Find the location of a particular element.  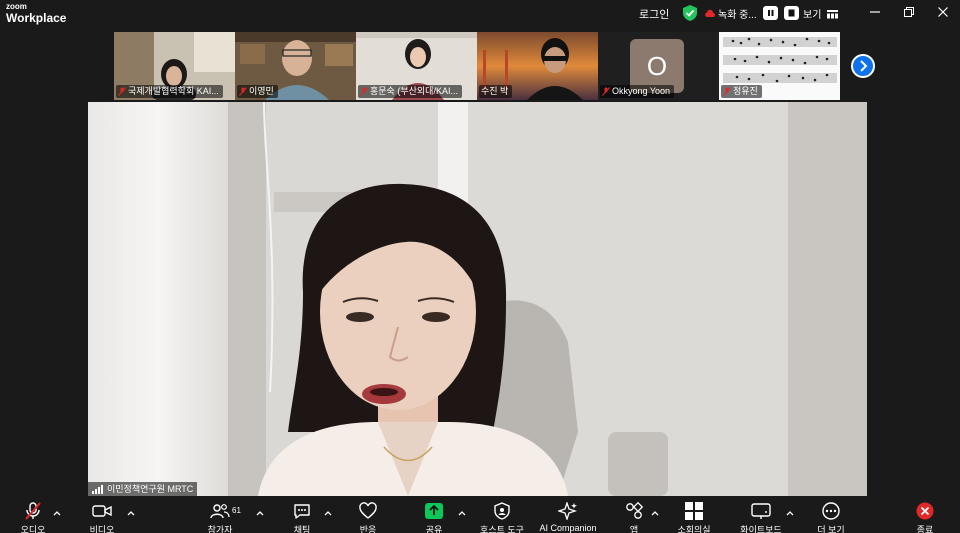

share-label: 공유 is located at coordinates (434, 529).